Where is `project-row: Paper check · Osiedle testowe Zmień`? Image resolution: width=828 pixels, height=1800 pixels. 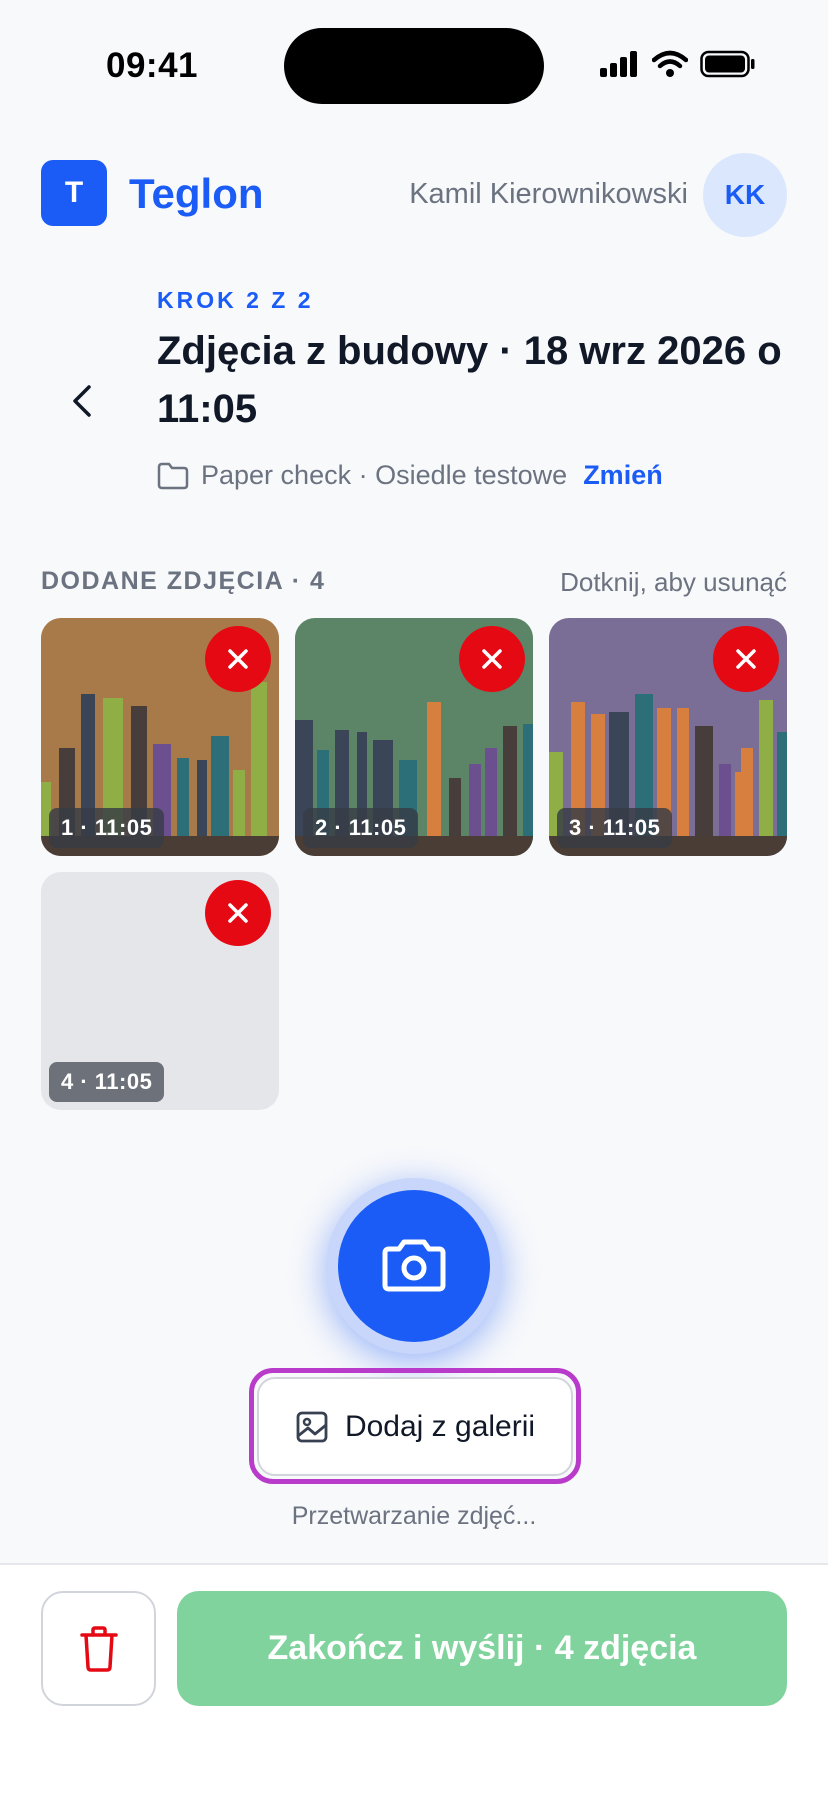
project-row: Paper check · Osiedle testowe Zmień is located at coordinates (410, 475).